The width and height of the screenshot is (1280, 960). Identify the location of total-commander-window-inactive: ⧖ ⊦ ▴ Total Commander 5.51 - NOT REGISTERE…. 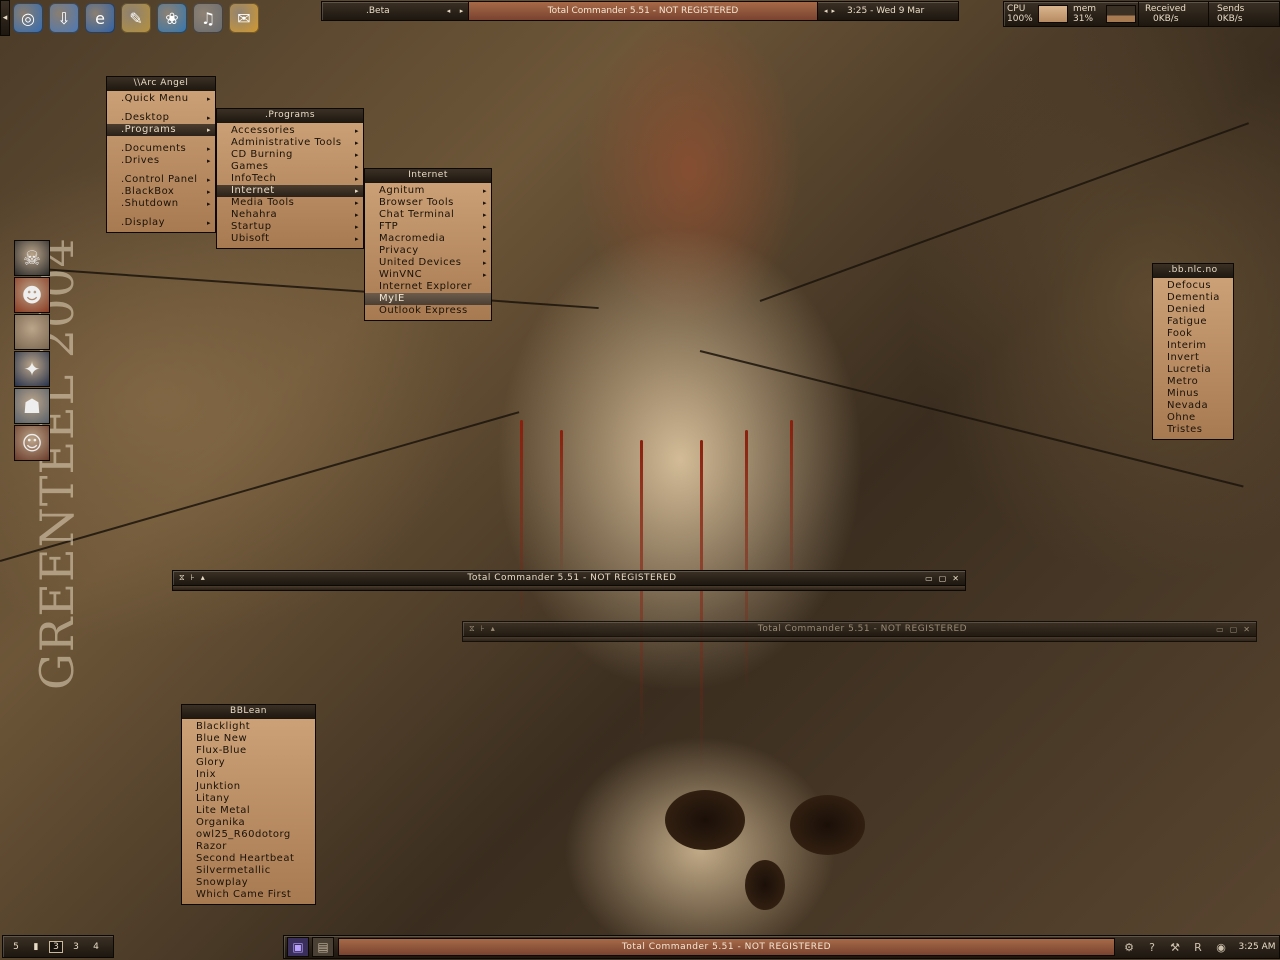
(859, 631).